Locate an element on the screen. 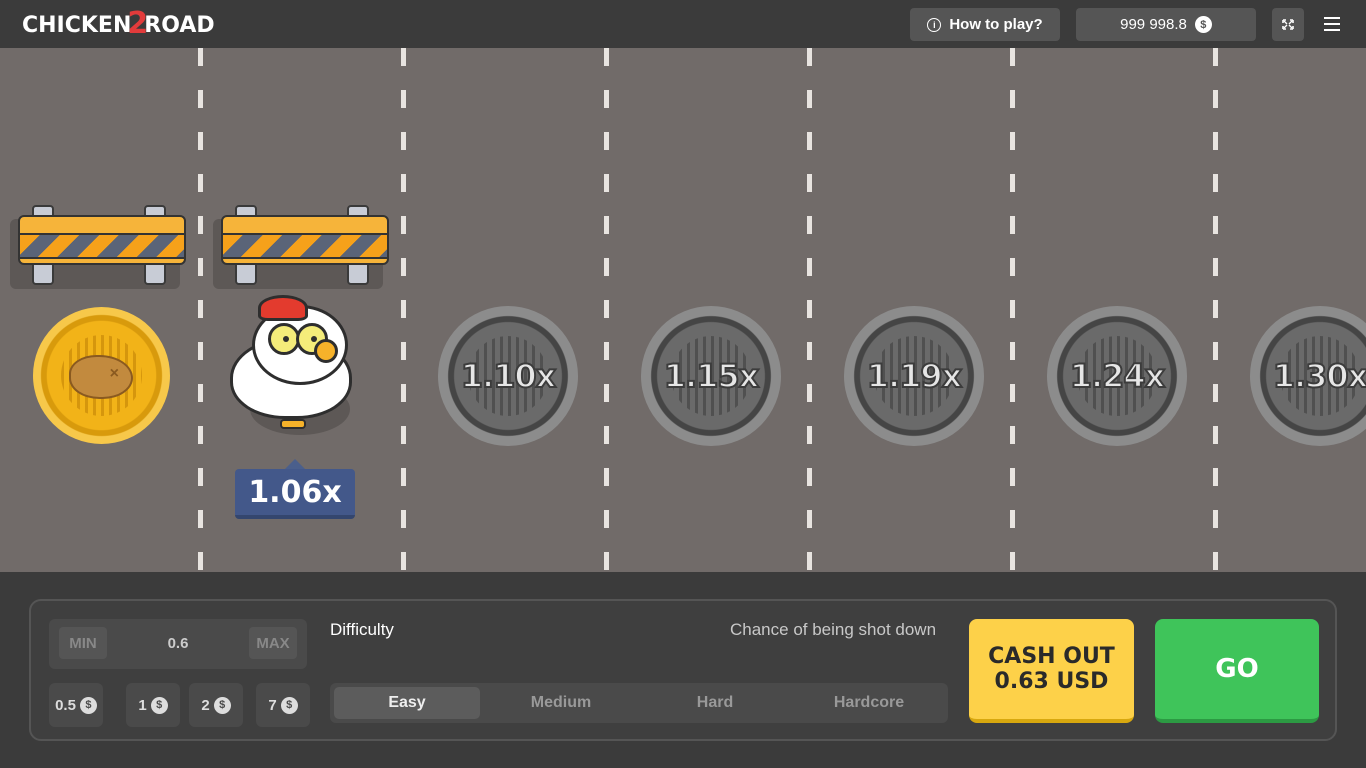 The width and height of the screenshot is (1366, 768). chicken-beak is located at coordinates (326, 351).